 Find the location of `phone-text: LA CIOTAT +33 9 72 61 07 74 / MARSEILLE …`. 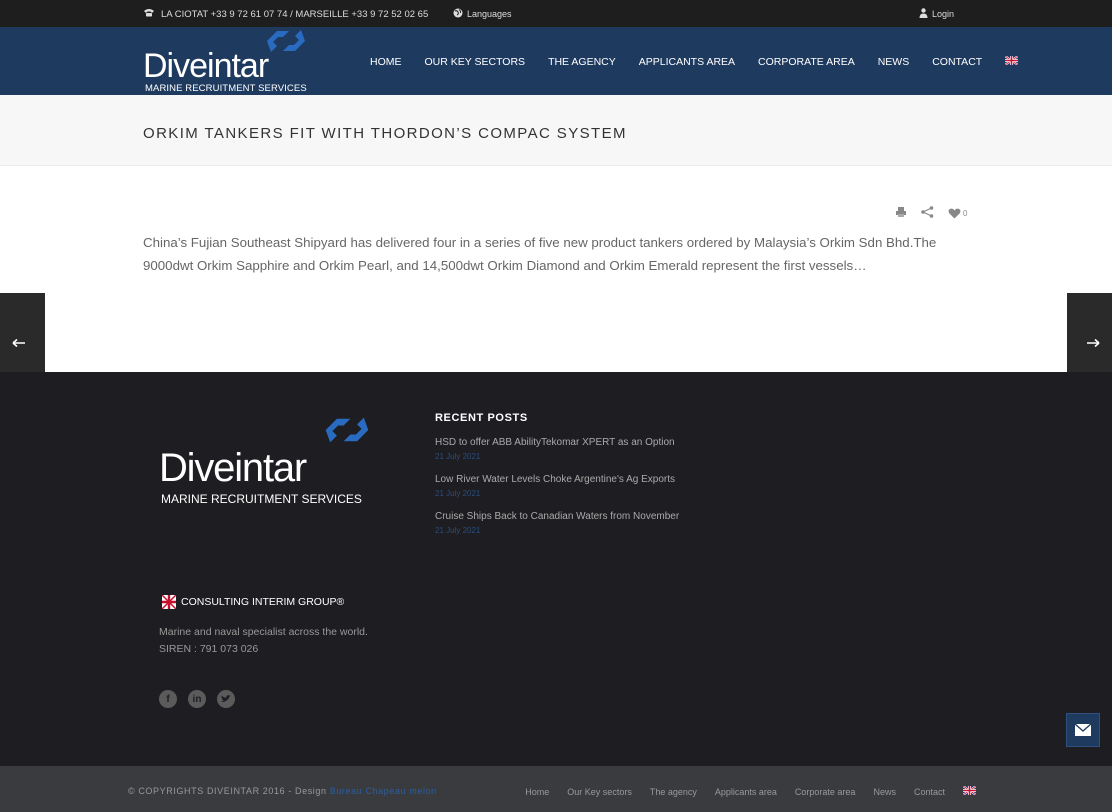

phone-text: LA CIOTAT +33 9 72 61 07 74 / MARSEILLE … is located at coordinates (295, 14).